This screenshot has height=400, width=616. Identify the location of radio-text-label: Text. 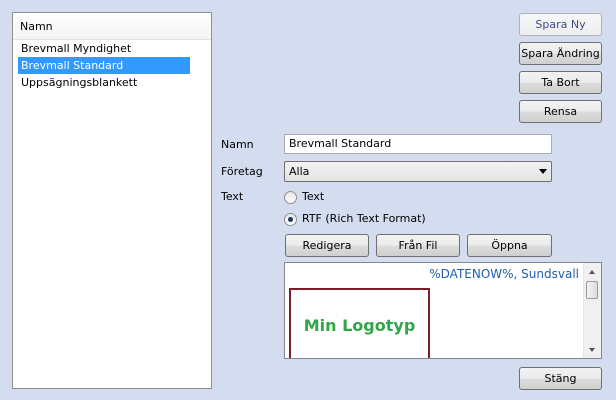
(313, 196).